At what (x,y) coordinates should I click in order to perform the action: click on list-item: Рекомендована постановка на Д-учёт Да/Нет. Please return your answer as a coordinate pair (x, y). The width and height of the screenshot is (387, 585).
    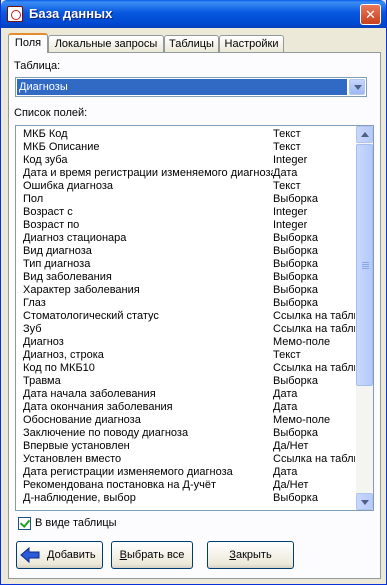
    Looking at the image, I should click on (186, 485).